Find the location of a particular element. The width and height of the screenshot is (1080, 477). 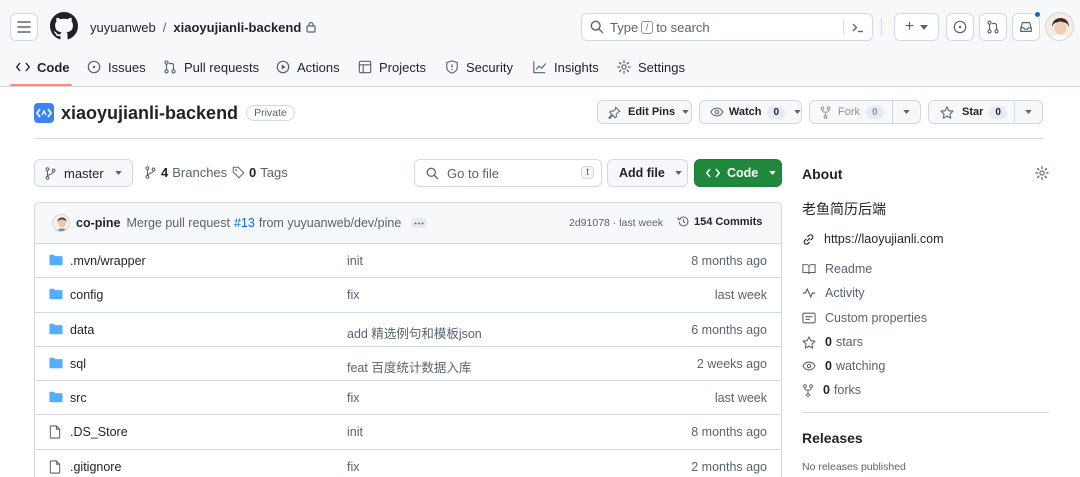

terminal-icon is located at coordinates (858, 27).